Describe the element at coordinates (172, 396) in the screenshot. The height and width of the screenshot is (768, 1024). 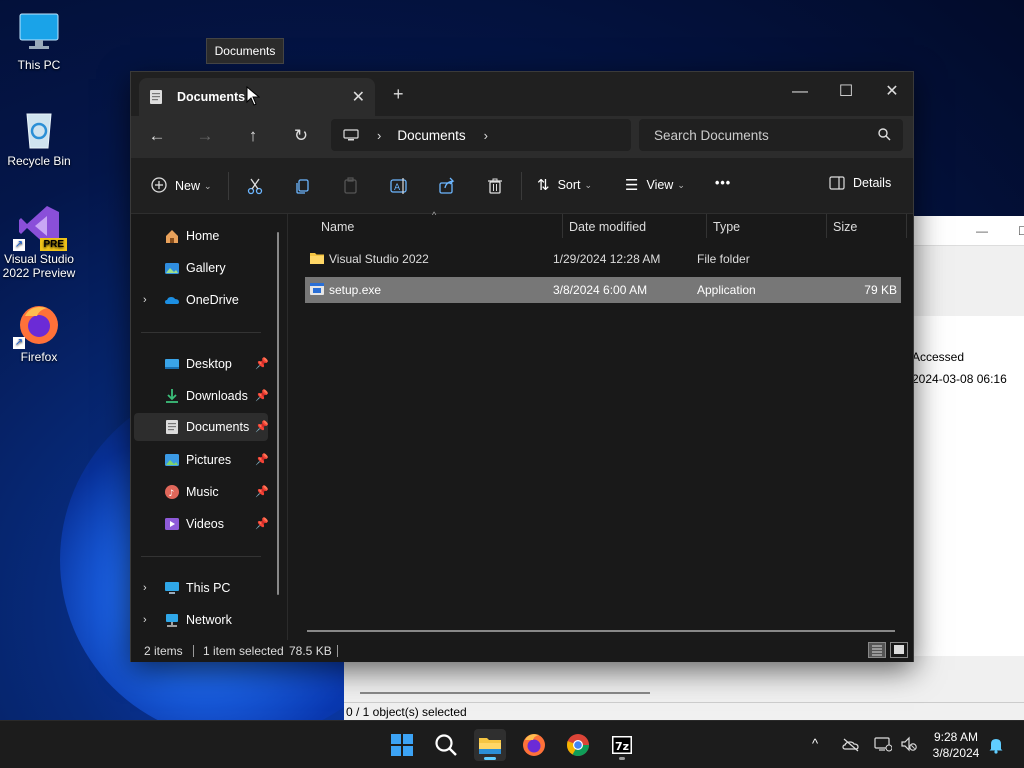
I see `downloads-icon` at that location.